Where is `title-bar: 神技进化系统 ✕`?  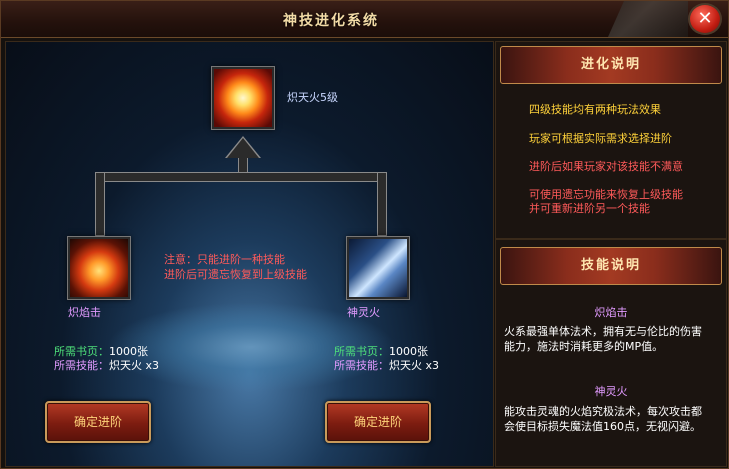
title-bar: 神技进化系统 ✕ is located at coordinates (364, 19).